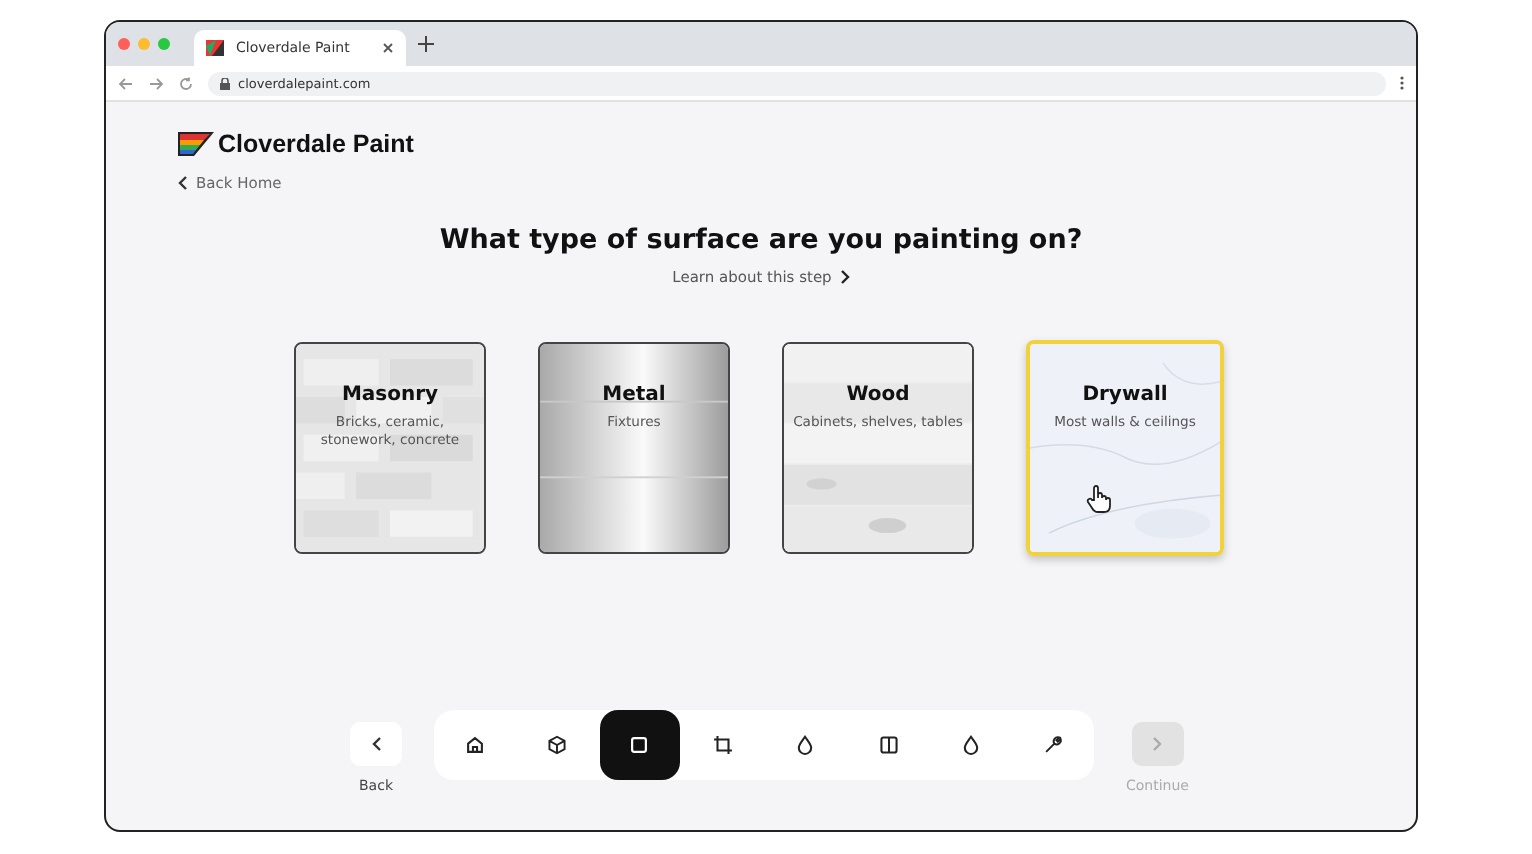 Image resolution: width=1532 pixels, height=854 pixels. I want to click on maximize-window-icon, so click(164, 44).